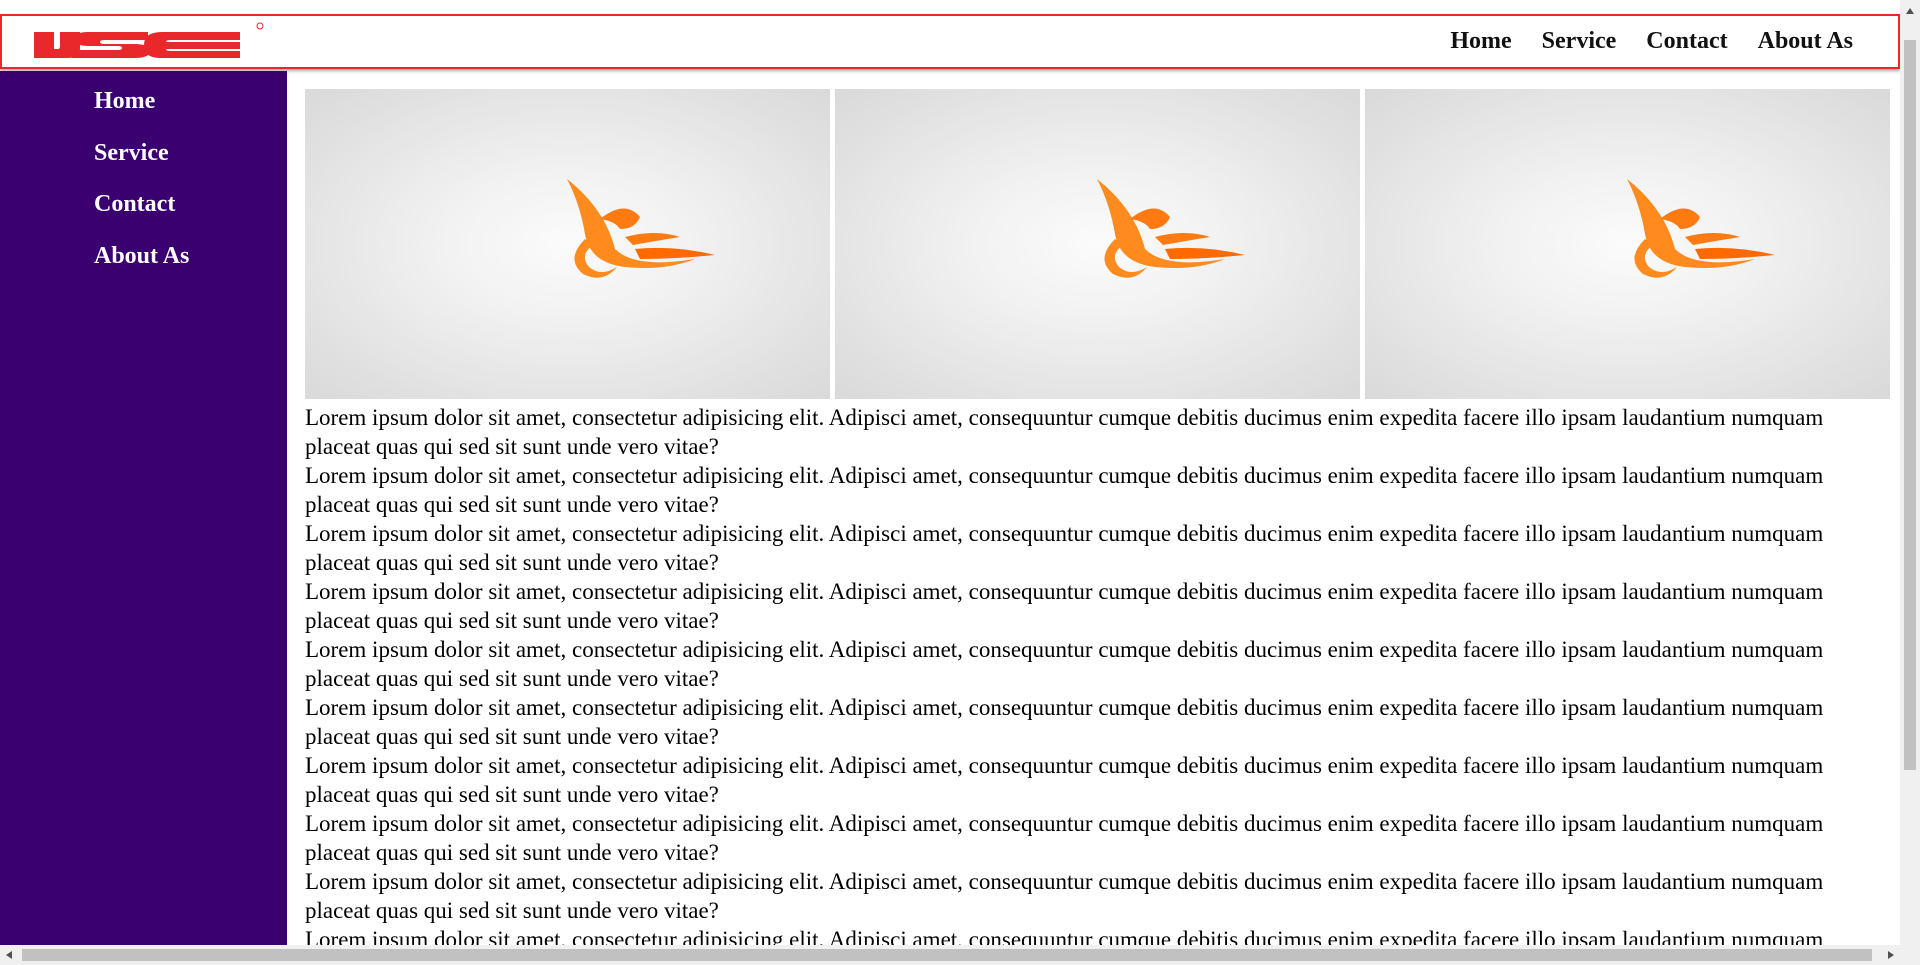 The width and height of the screenshot is (1920, 965). Describe the element at coordinates (1891, 955) in the screenshot. I see `scroll-right-arrow-icon` at that location.